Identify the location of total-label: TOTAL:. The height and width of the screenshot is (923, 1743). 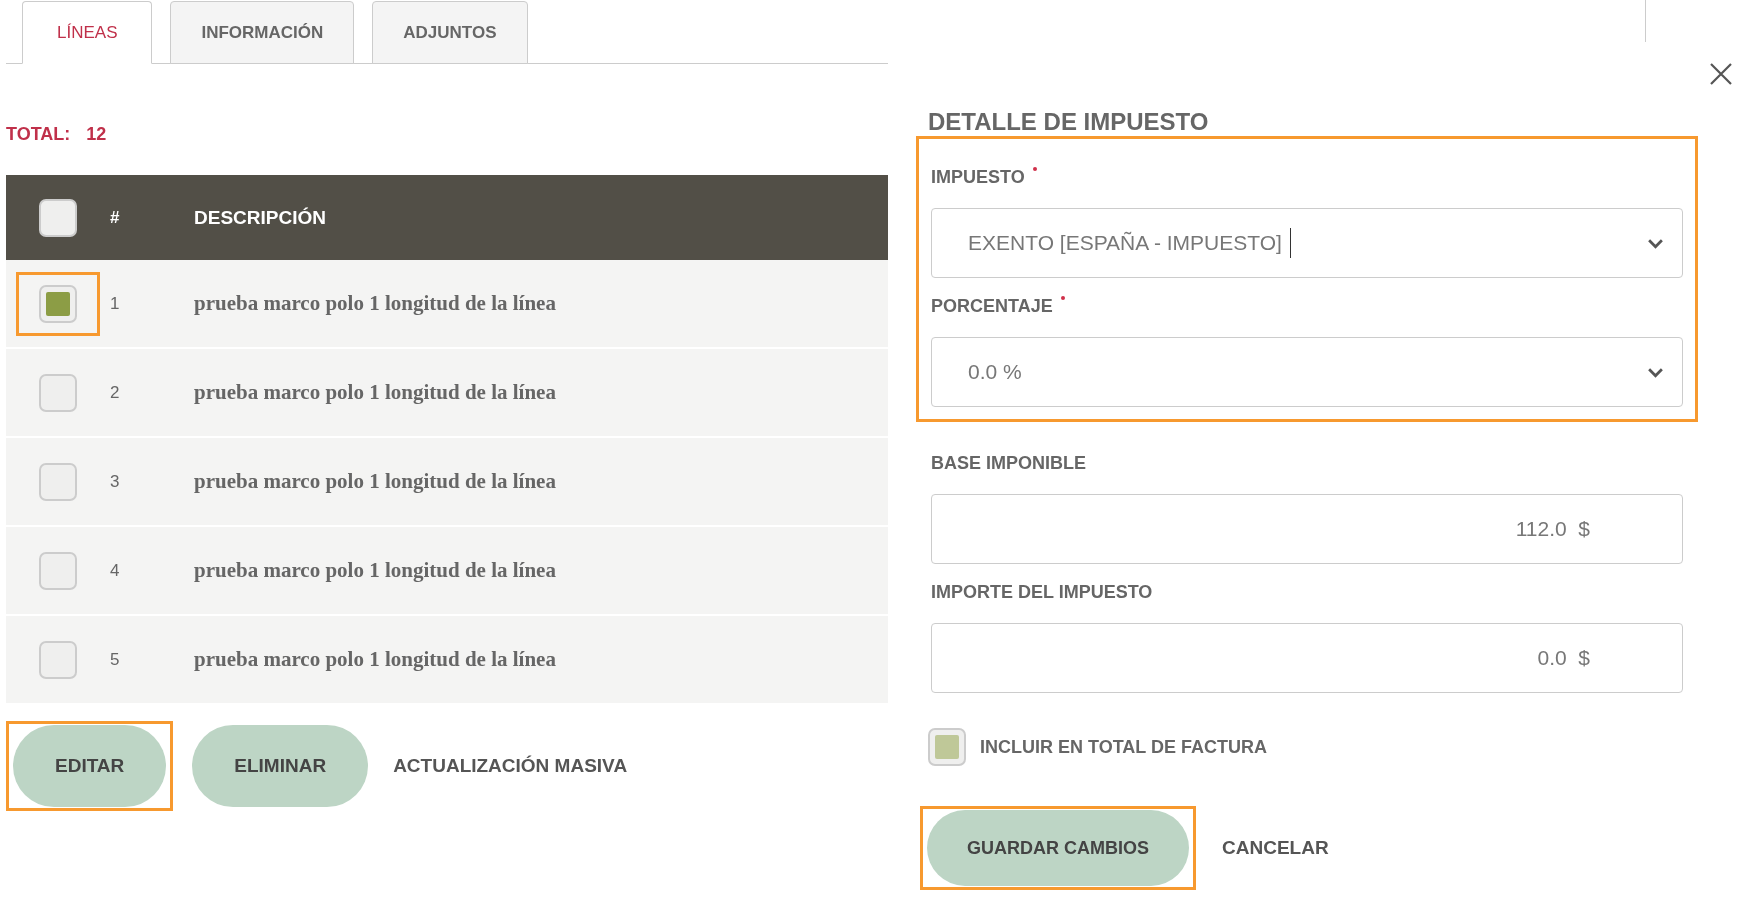
(38, 134).